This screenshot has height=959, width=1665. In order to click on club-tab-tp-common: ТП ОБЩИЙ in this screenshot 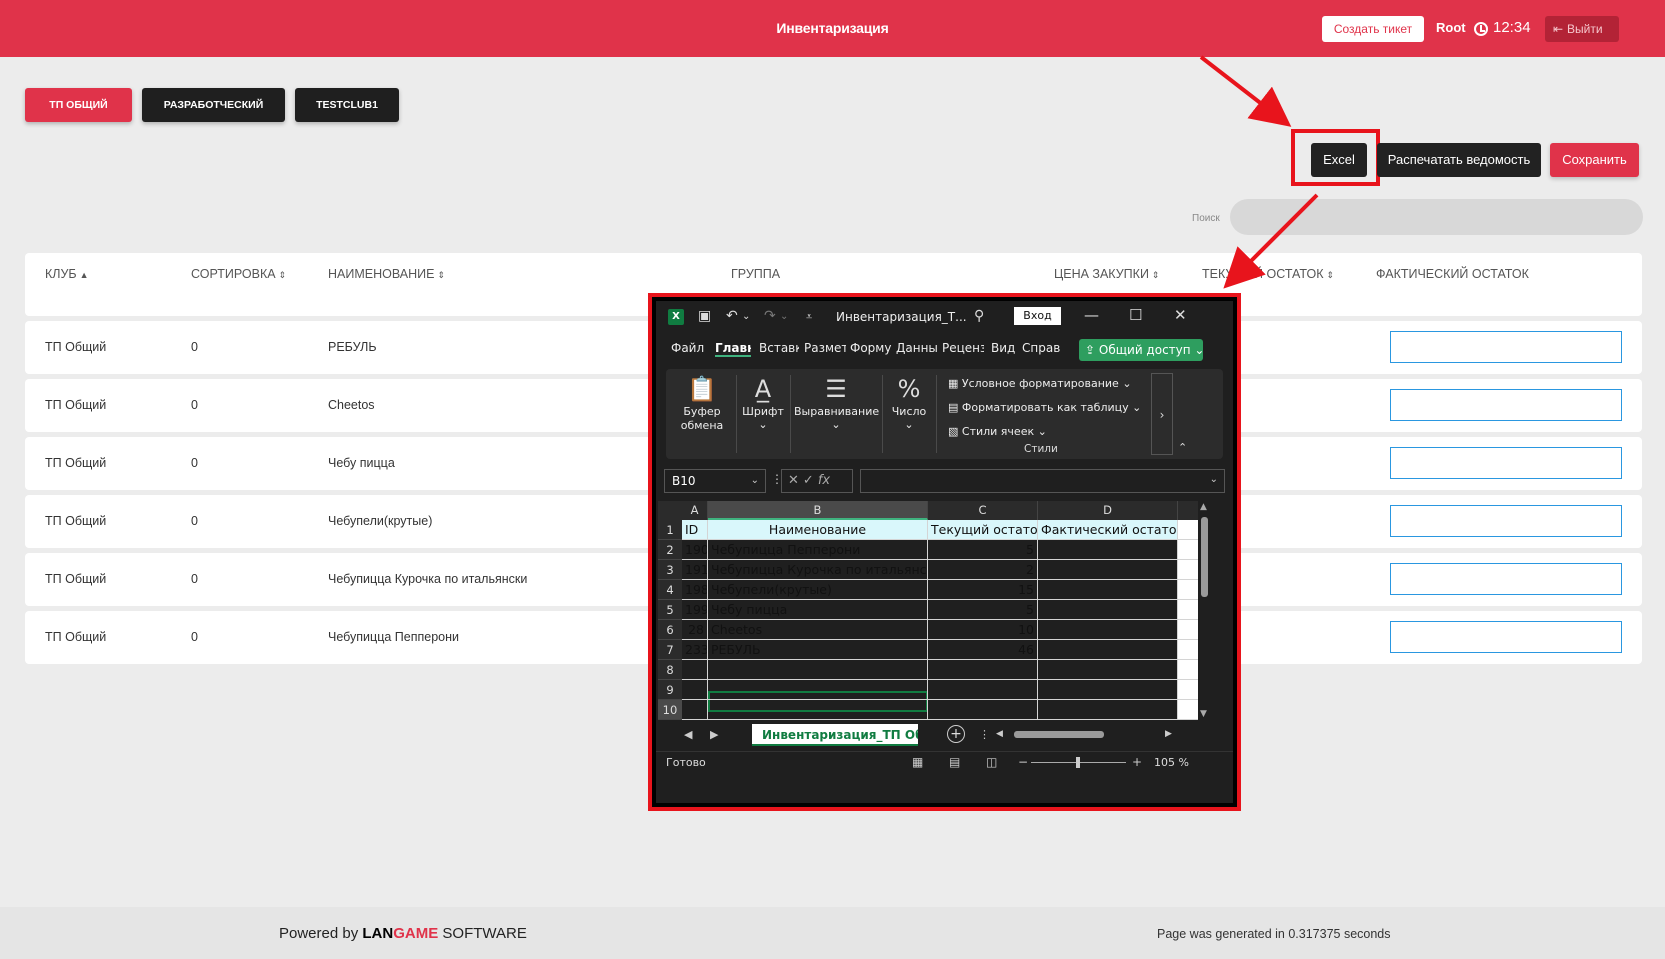, I will do `click(78, 105)`.